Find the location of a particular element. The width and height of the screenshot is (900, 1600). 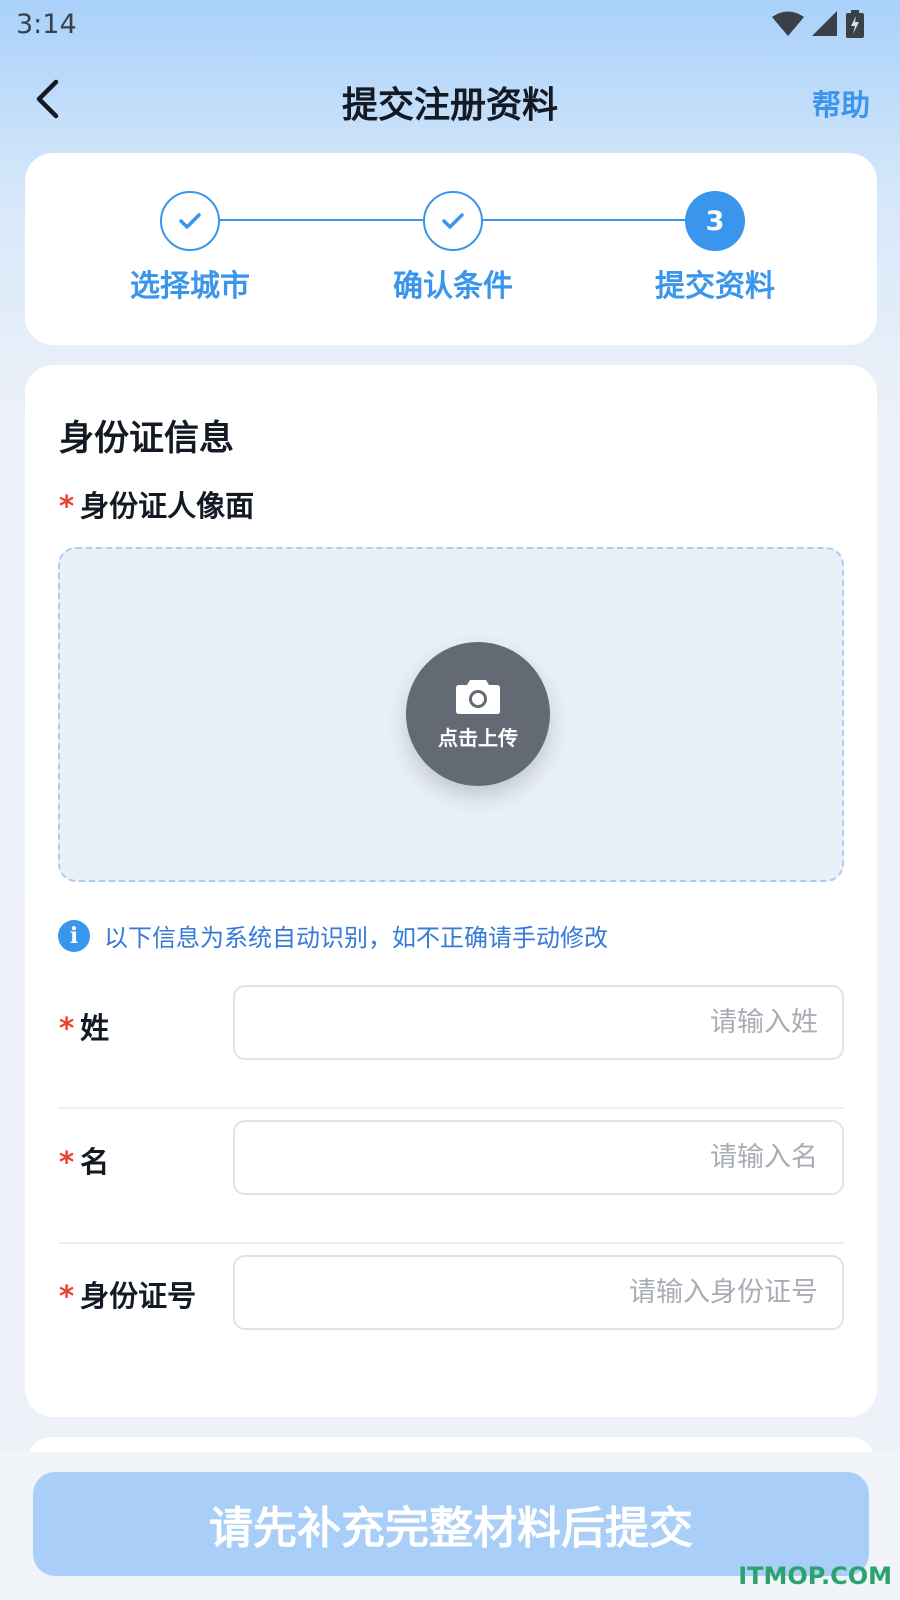

step-label-select-city: 选择城市 is located at coordinates (190, 286).